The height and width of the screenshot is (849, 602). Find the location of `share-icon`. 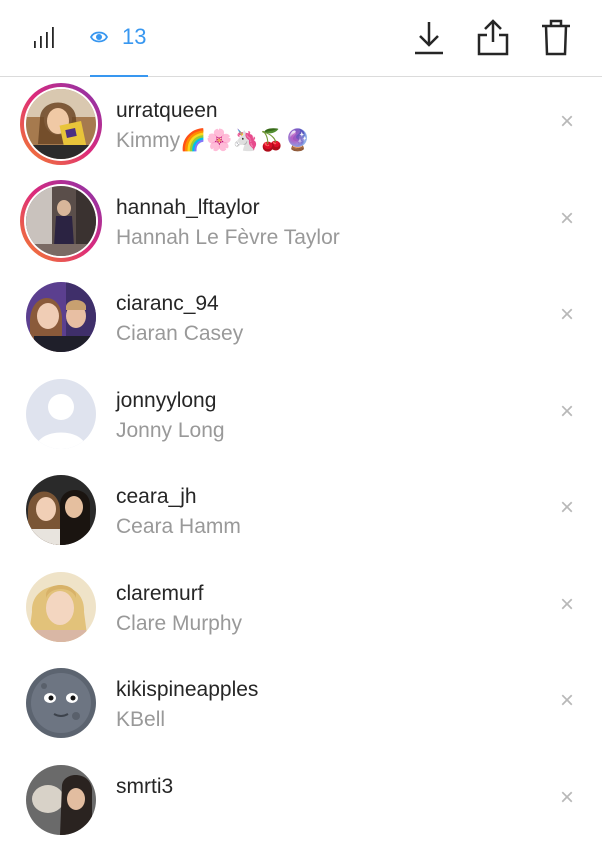

share-icon is located at coordinates (493, 38).